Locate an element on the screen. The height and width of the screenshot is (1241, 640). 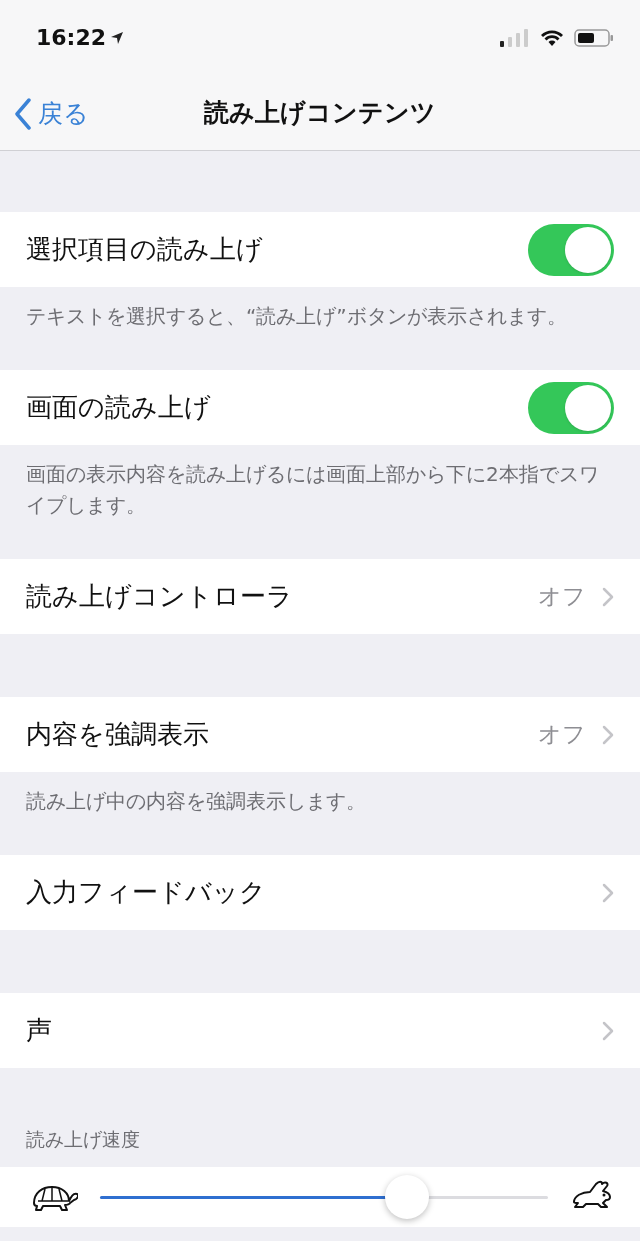
settings-row: 声 is located at coordinates (320, 1030).